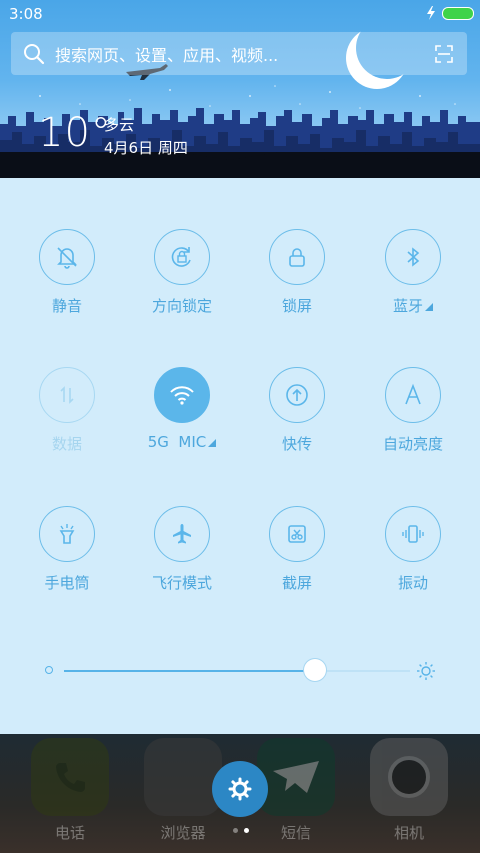 This screenshot has width=480, height=853. I want to click on dock-app-messages-label: 短信, so click(295, 833).